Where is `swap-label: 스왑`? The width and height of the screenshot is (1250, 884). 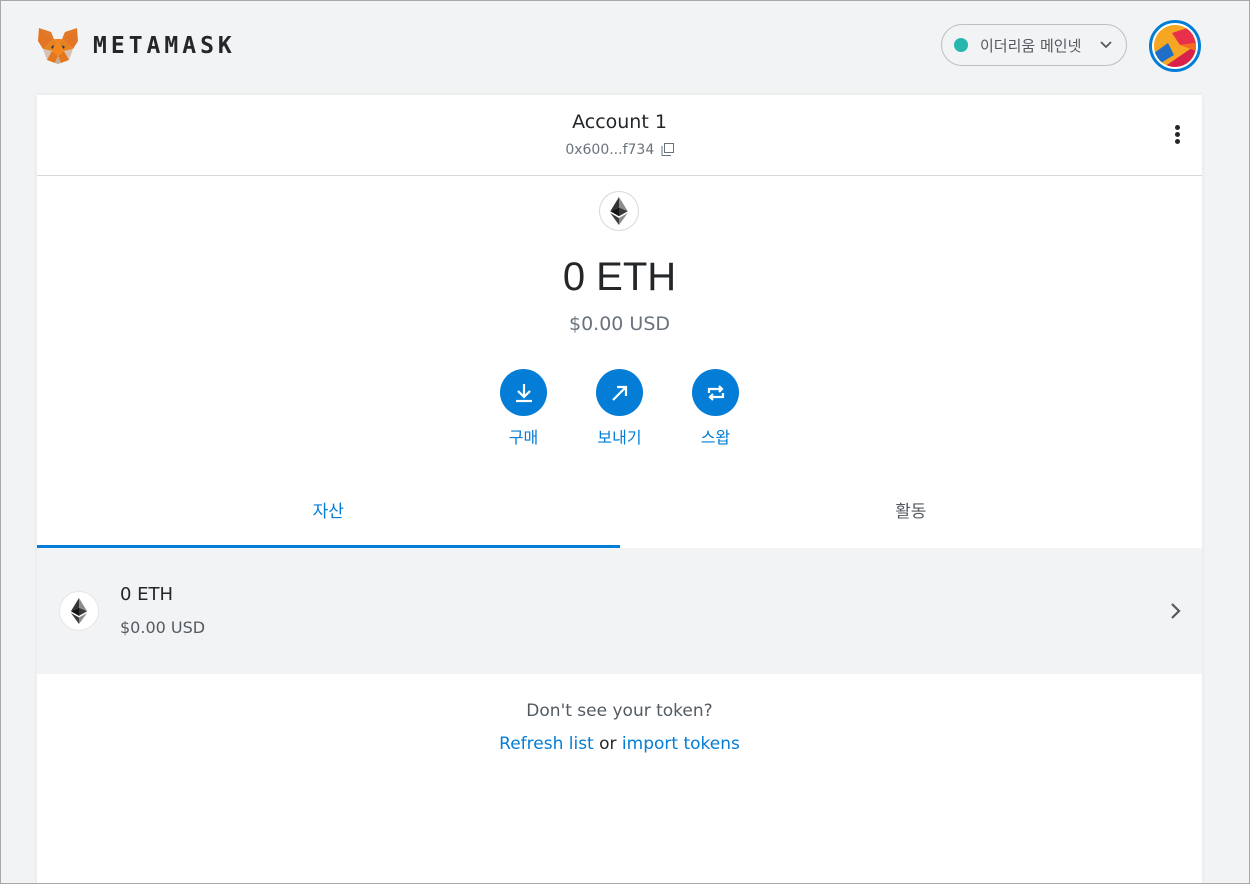
swap-label: 스왑 is located at coordinates (715, 437).